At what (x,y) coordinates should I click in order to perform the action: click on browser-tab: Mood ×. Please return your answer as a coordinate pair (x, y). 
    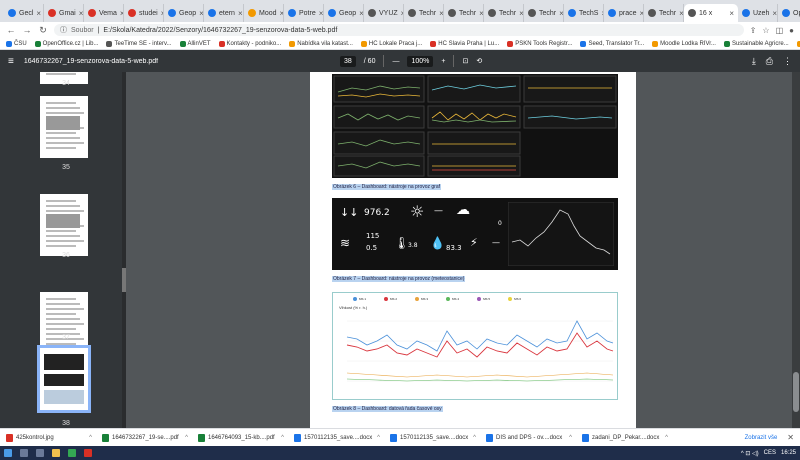
    Looking at the image, I should click on (264, 13).